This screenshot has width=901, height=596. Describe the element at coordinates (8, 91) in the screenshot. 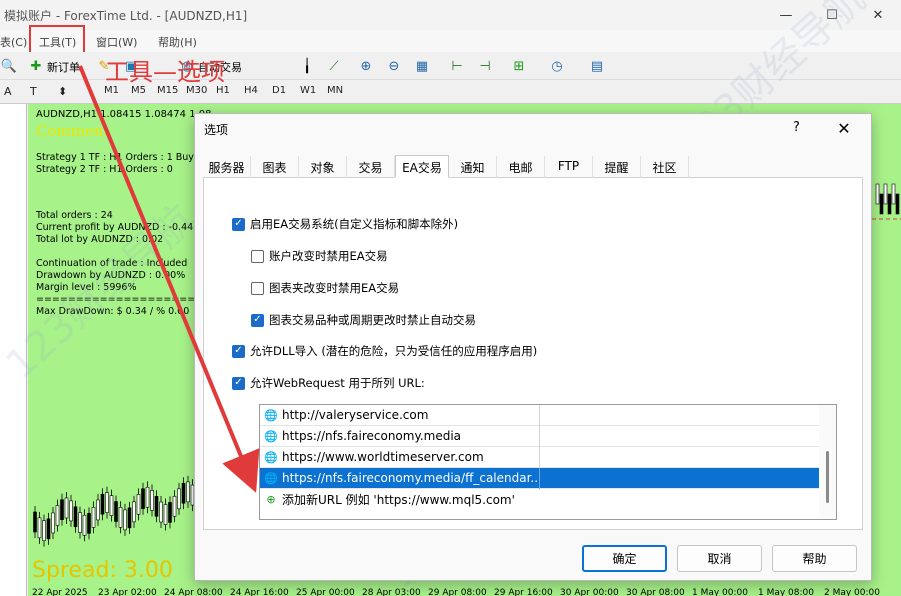

I see `text-tool-icon: A` at that location.